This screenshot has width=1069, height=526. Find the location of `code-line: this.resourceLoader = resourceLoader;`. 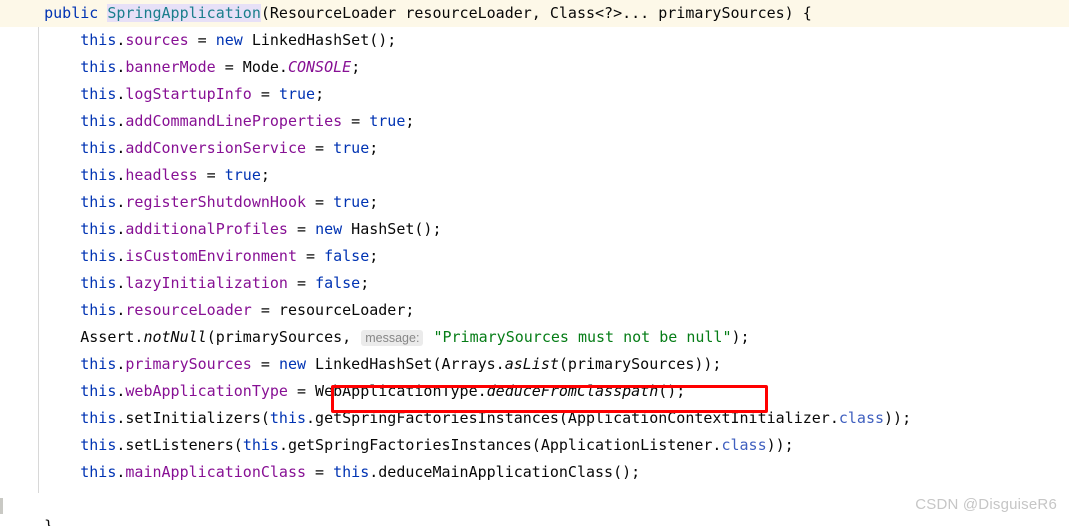

code-line: this.resourceLoader = resourceLoader; is located at coordinates (534, 310).